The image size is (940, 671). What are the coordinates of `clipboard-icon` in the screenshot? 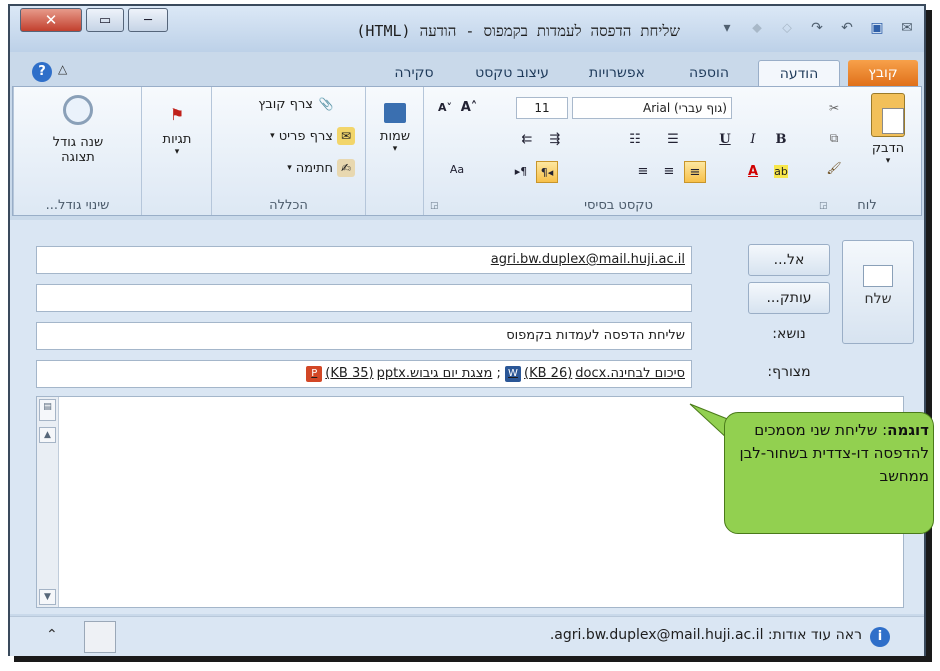 It's located at (888, 115).